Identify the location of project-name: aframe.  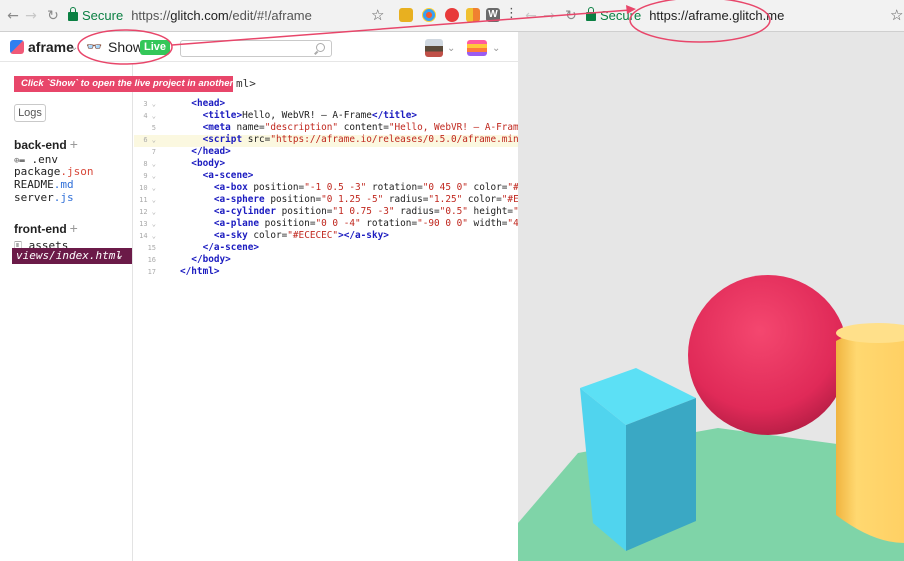
(51, 47).